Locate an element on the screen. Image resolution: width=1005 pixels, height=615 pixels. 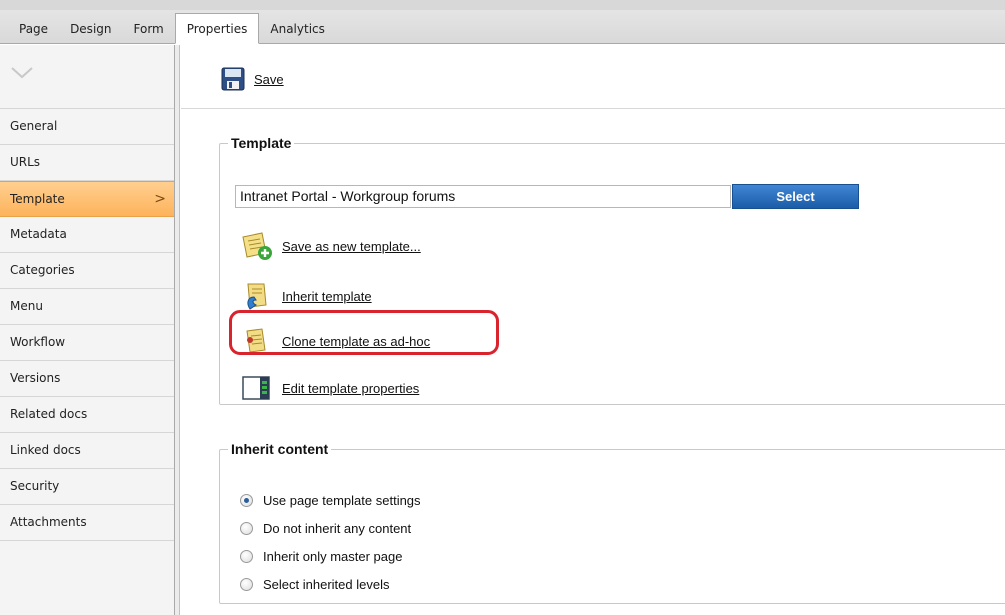
radio-use-page-template-settings: Use page template settings is located at coordinates (330, 500).